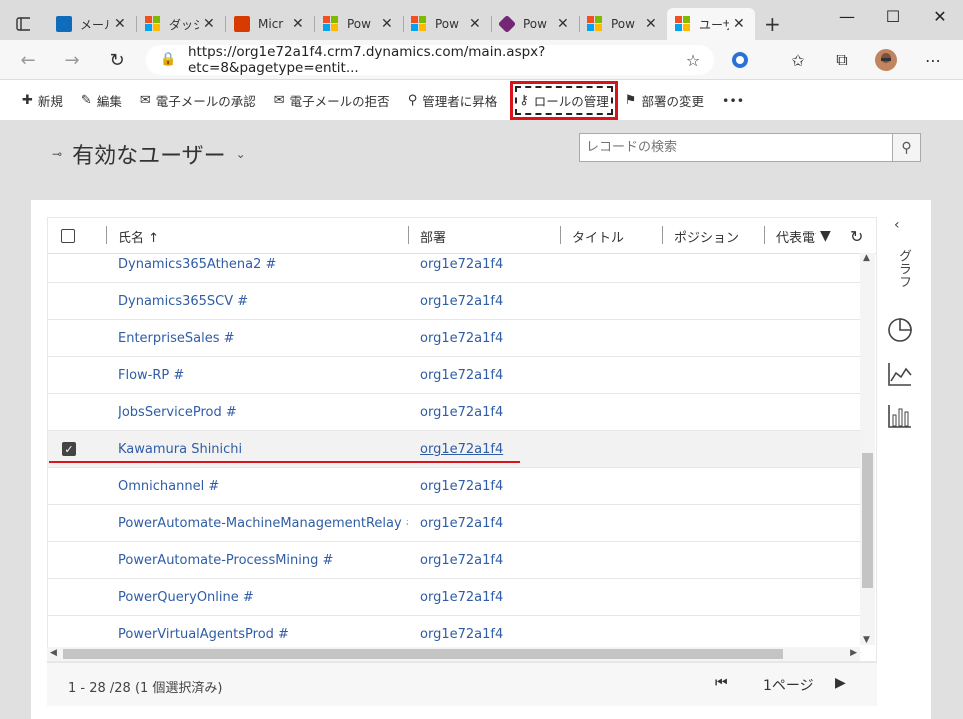 Image resolution: width=963 pixels, height=719 pixels. I want to click on browser-tab: ダッシュ ✕, so click(181, 24).